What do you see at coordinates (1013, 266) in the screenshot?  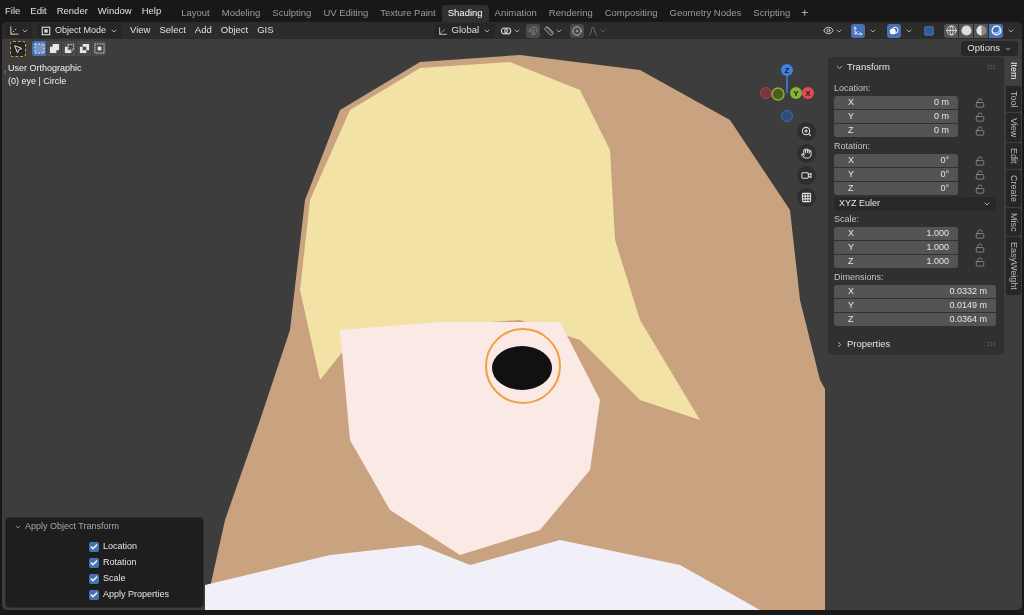 I see `sidebar-tab: EasyWeight` at bounding box center [1013, 266].